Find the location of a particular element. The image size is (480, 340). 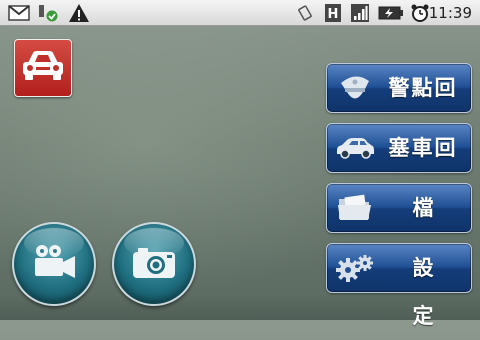

warning-icon is located at coordinates (79, 13).